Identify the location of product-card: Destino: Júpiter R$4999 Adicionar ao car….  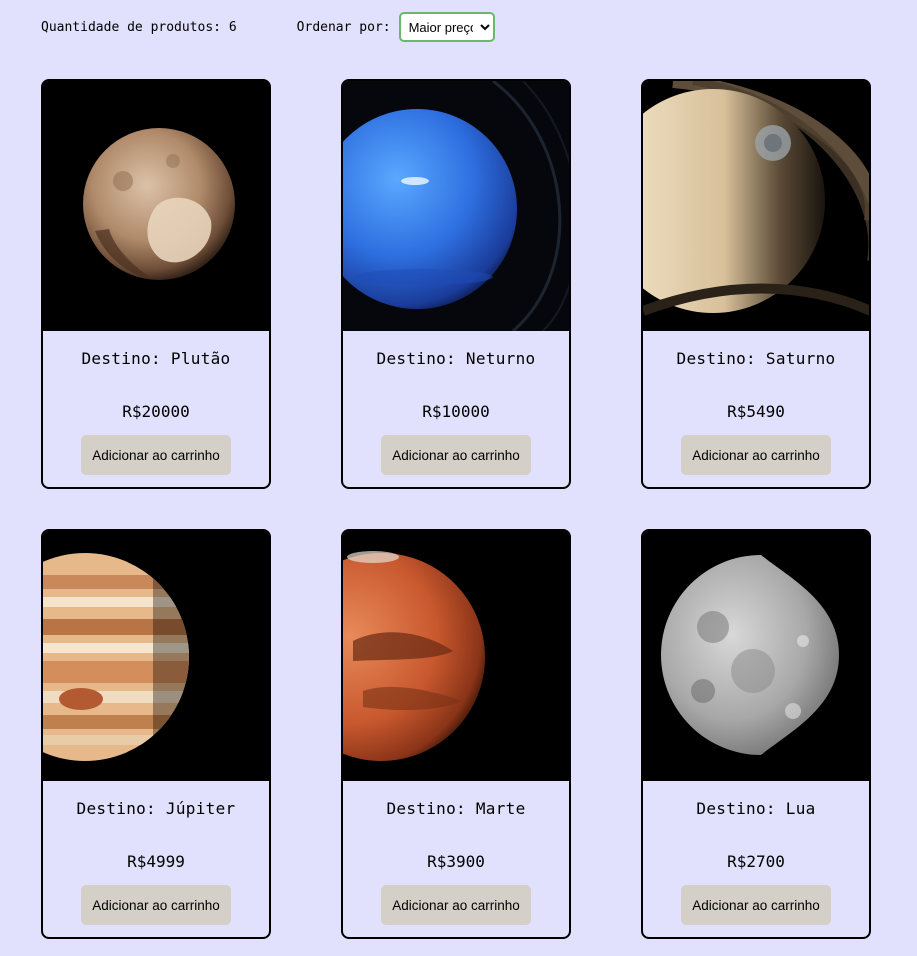
(156, 734).